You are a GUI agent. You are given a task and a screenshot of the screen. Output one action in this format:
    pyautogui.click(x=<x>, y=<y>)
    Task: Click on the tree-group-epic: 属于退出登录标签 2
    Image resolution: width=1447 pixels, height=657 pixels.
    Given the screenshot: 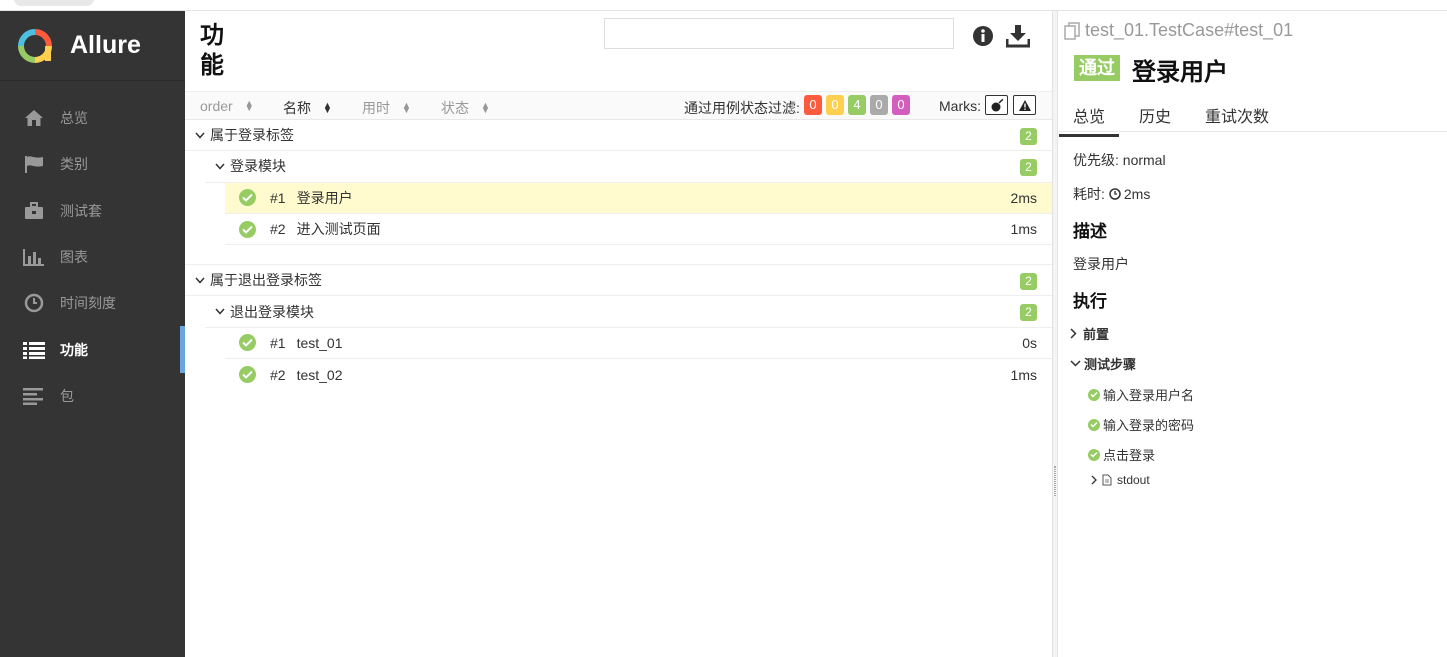 What is the action you would take?
    pyautogui.click(x=618, y=281)
    